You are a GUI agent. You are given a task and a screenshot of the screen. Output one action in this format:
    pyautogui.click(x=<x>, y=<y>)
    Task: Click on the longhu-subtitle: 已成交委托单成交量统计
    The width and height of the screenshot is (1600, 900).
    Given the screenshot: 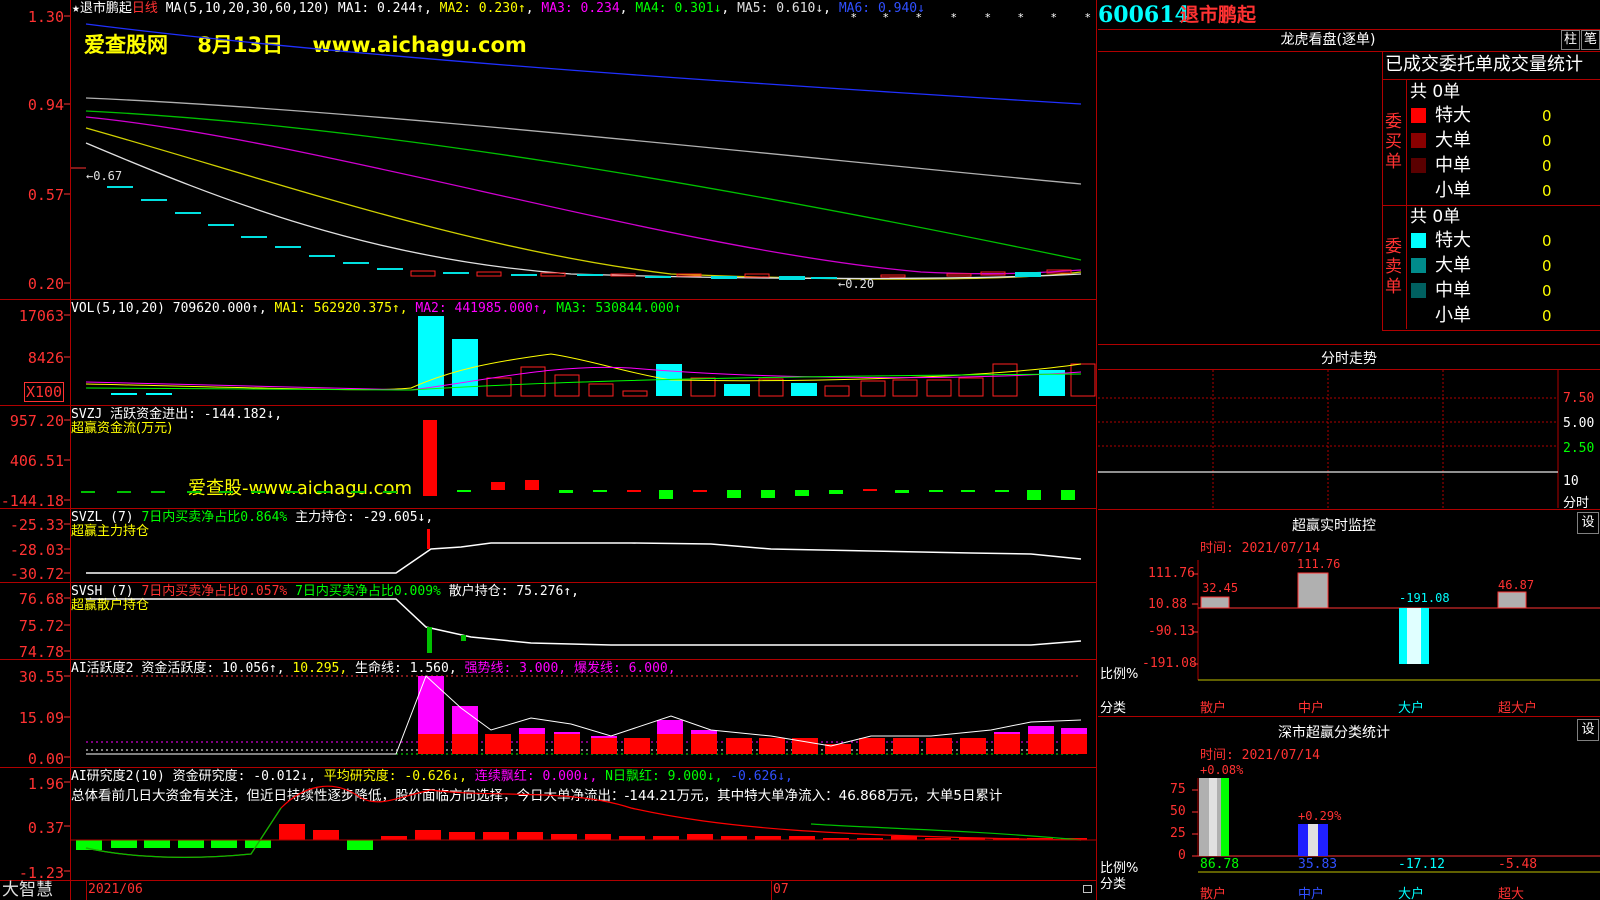 What is the action you would take?
    pyautogui.click(x=1484, y=64)
    